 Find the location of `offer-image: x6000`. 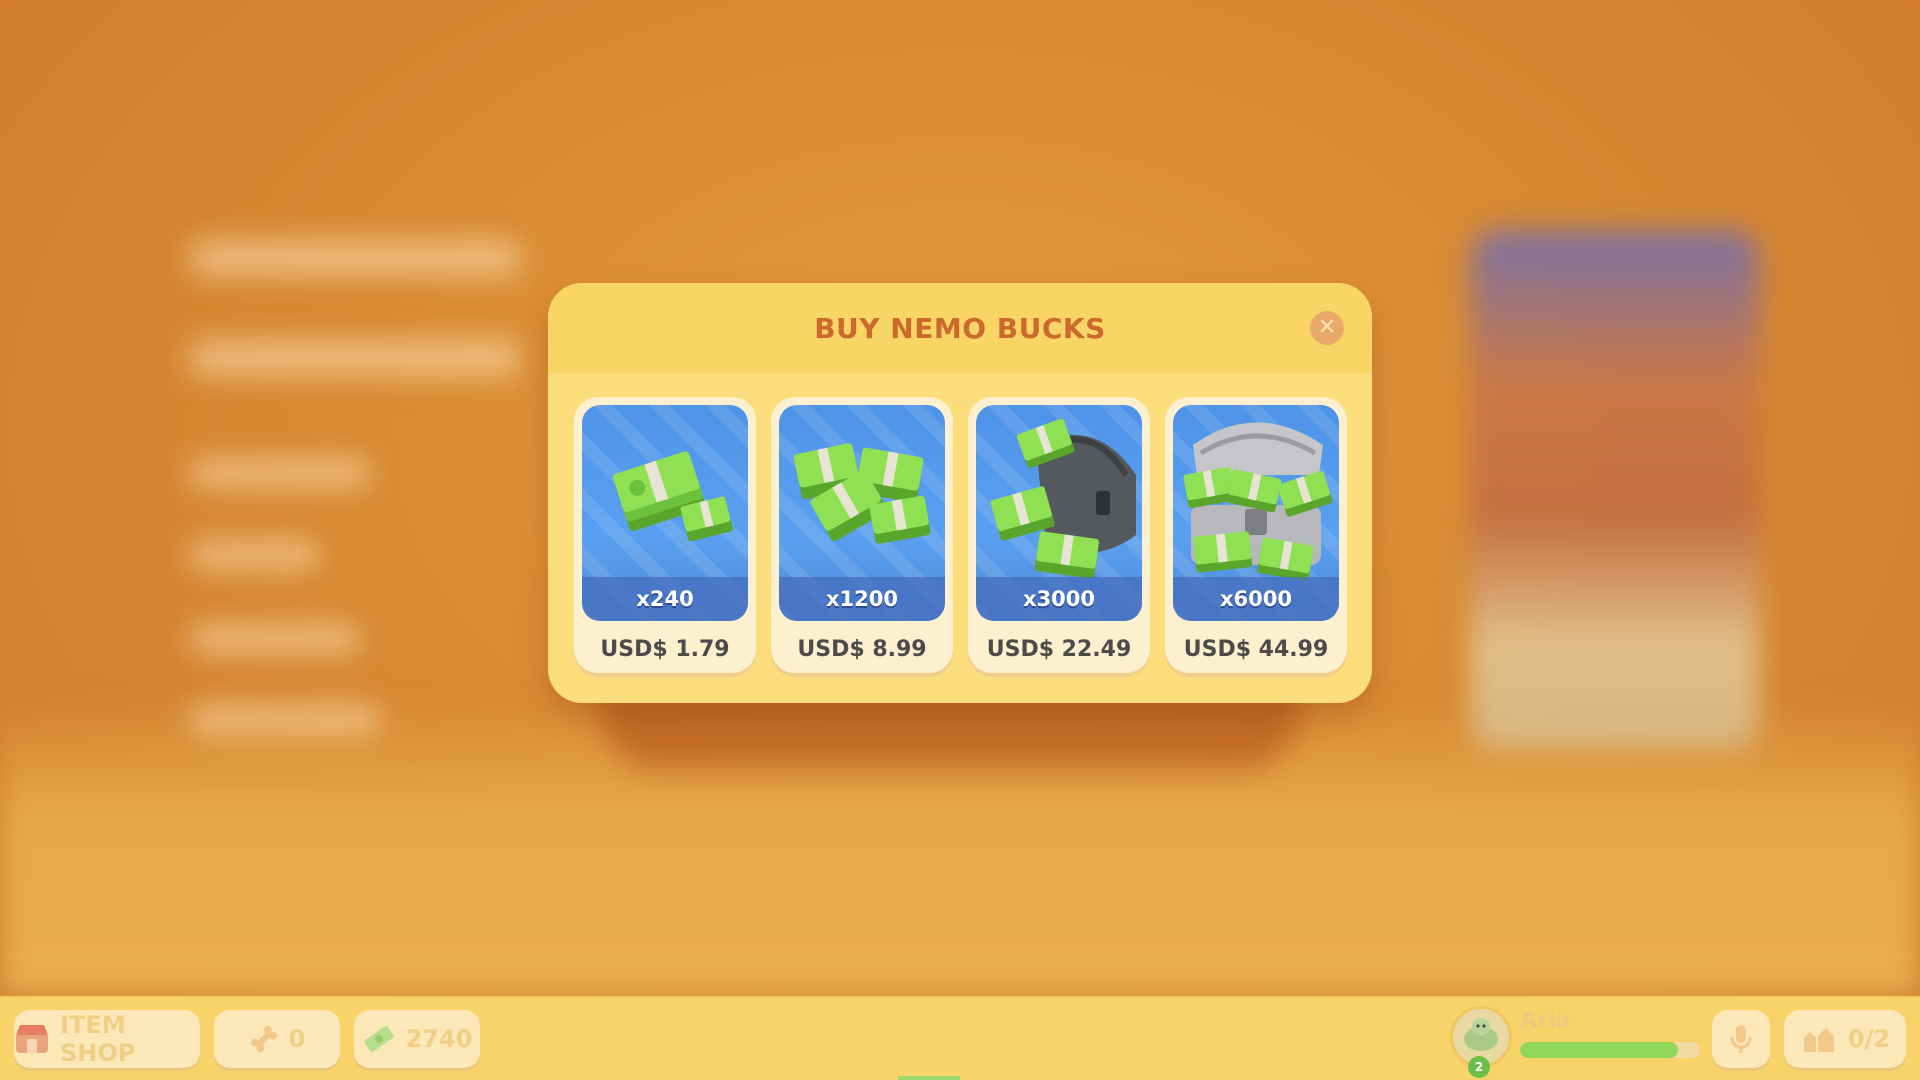

offer-image: x6000 is located at coordinates (1256, 513).